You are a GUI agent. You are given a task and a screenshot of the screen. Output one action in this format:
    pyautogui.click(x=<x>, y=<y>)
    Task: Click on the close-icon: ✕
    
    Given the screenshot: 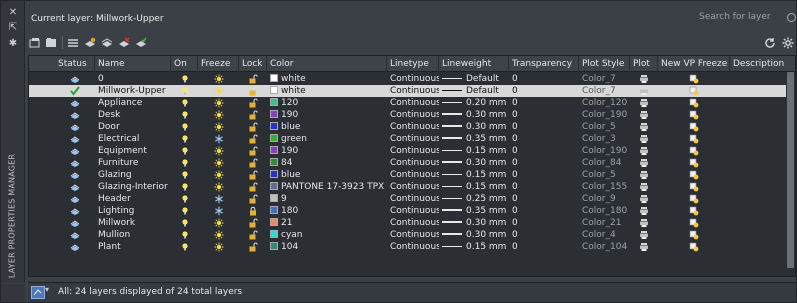 What is the action you would take?
    pyautogui.click(x=13, y=12)
    